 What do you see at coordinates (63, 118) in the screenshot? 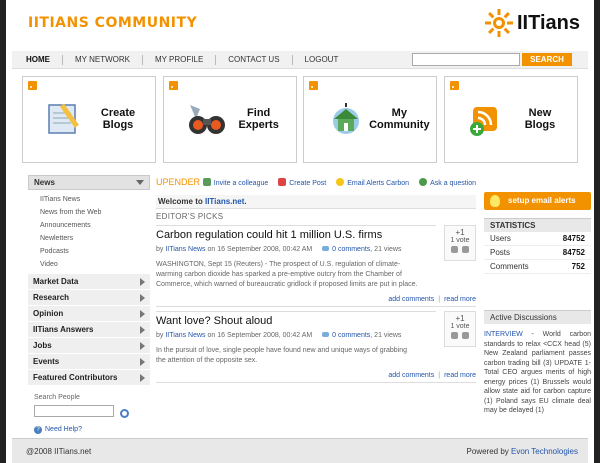
I see `notepad-pencil-icon` at bounding box center [63, 118].